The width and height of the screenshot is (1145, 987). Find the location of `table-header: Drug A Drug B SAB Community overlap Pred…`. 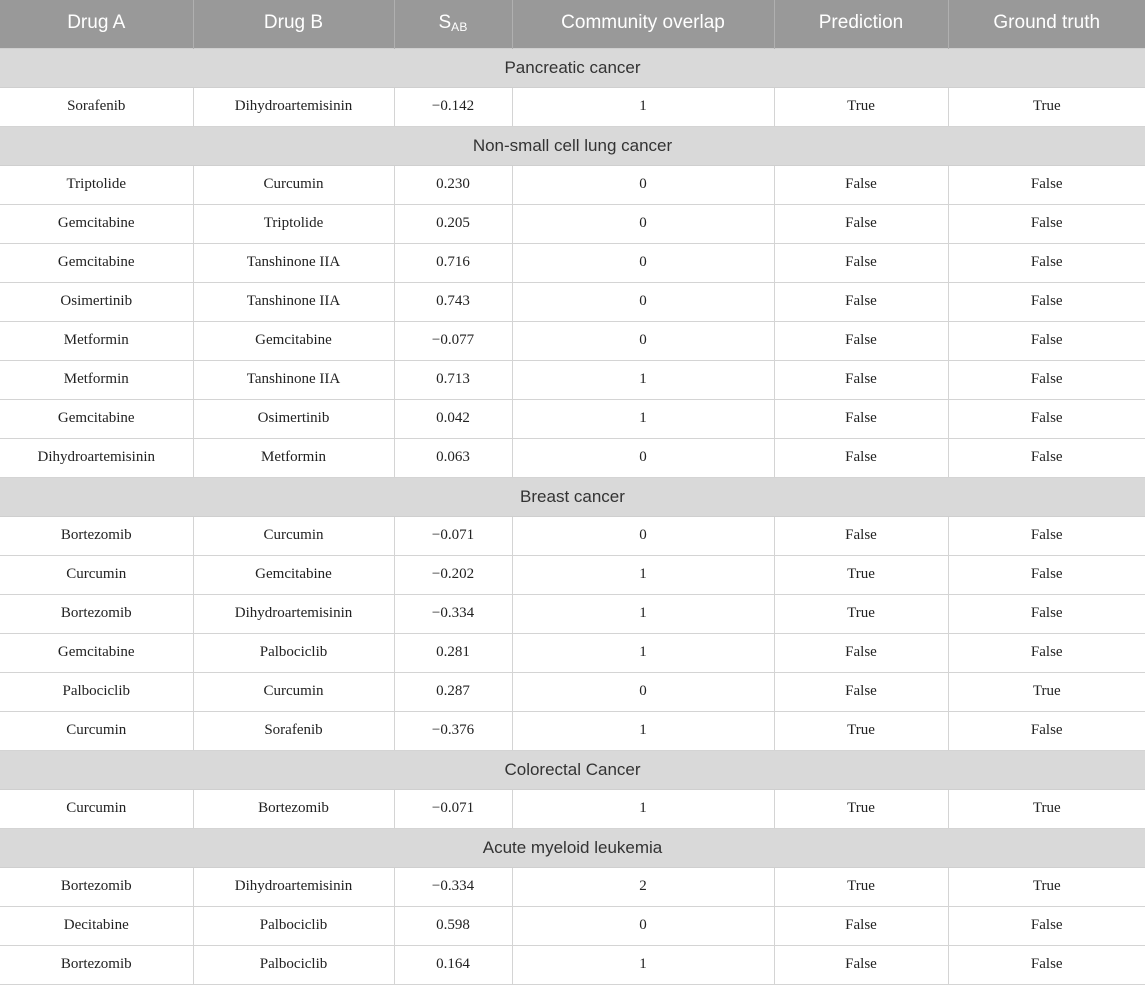

table-header: Drug A Drug B SAB Community overlap Pred… is located at coordinates (572, 24).